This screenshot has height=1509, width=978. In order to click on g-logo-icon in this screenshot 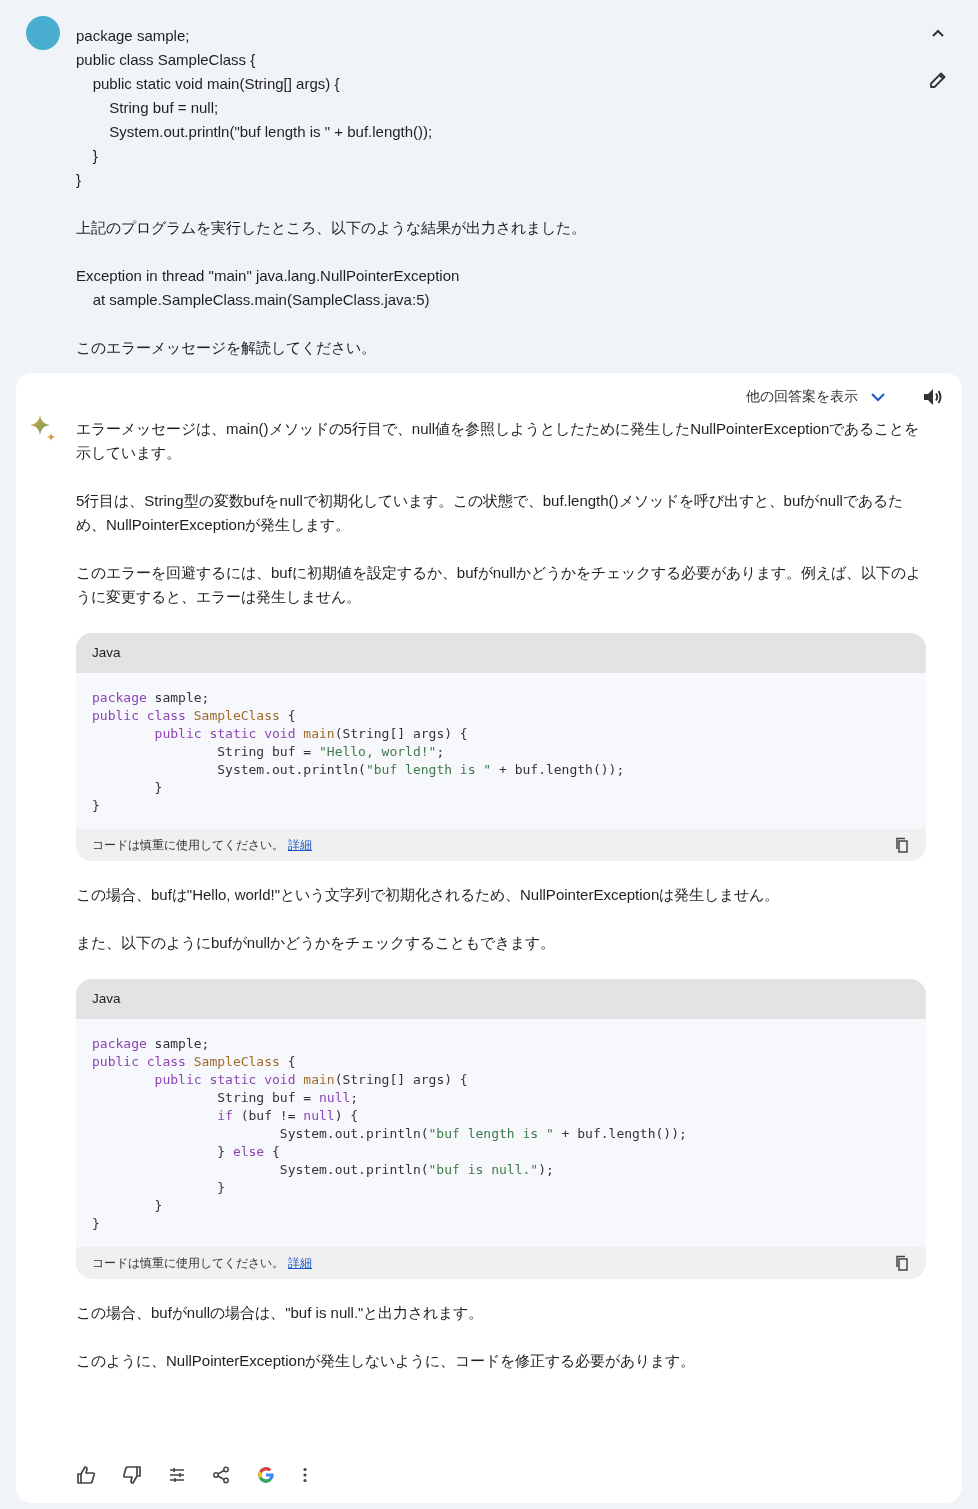, I will do `click(266, 1475)`.